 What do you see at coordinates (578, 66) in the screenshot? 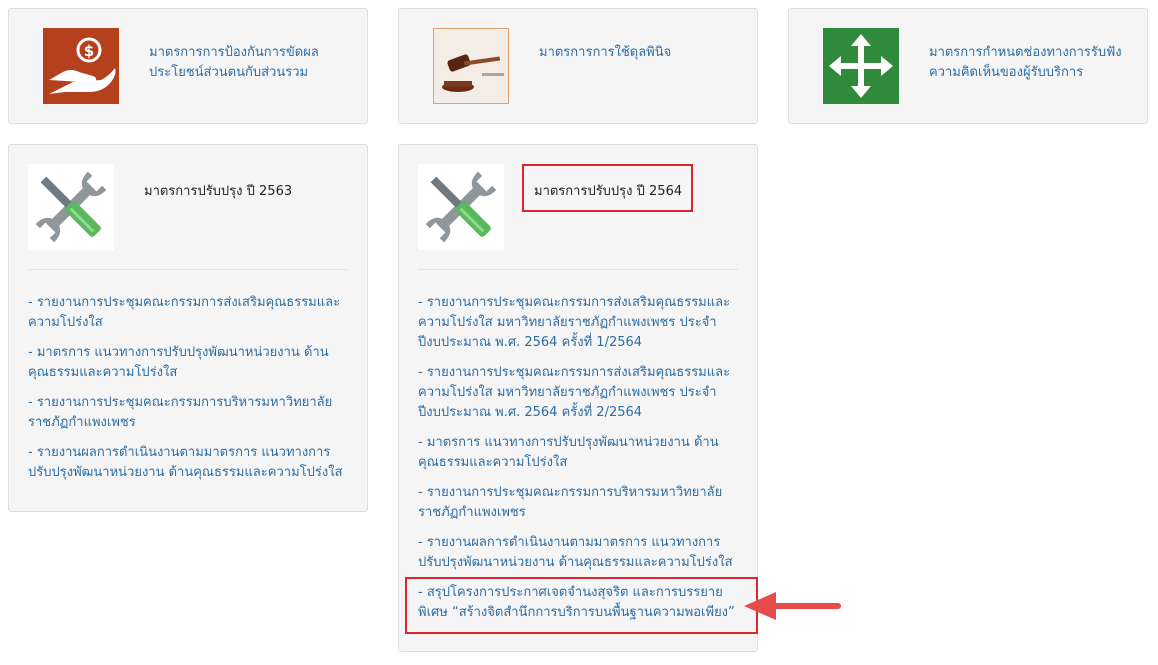
I see `card-discretion: มาตรการการใช้ดุลพินิจ` at bounding box center [578, 66].